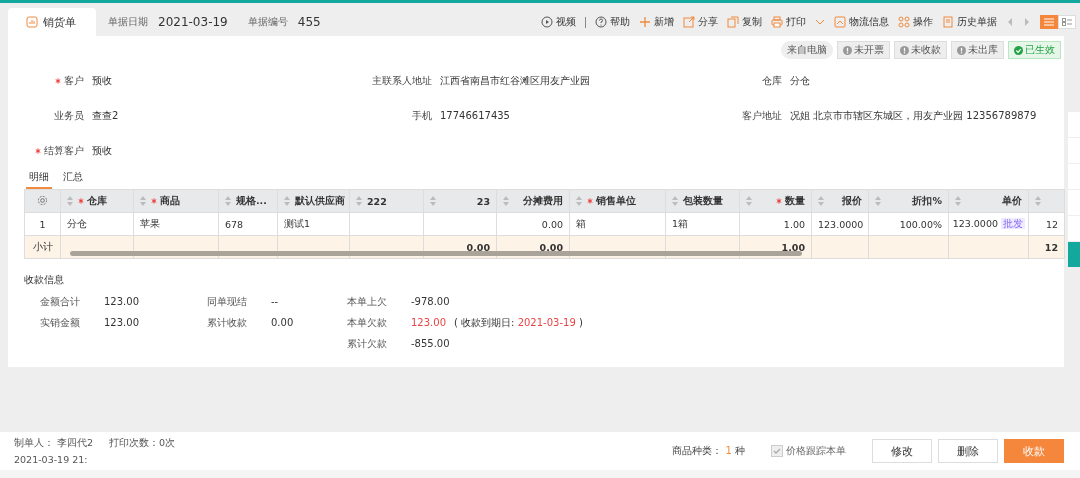  What do you see at coordinates (1067, 22) in the screenshot?
I see `grid-view-button` at bounding box center [1067, 22].